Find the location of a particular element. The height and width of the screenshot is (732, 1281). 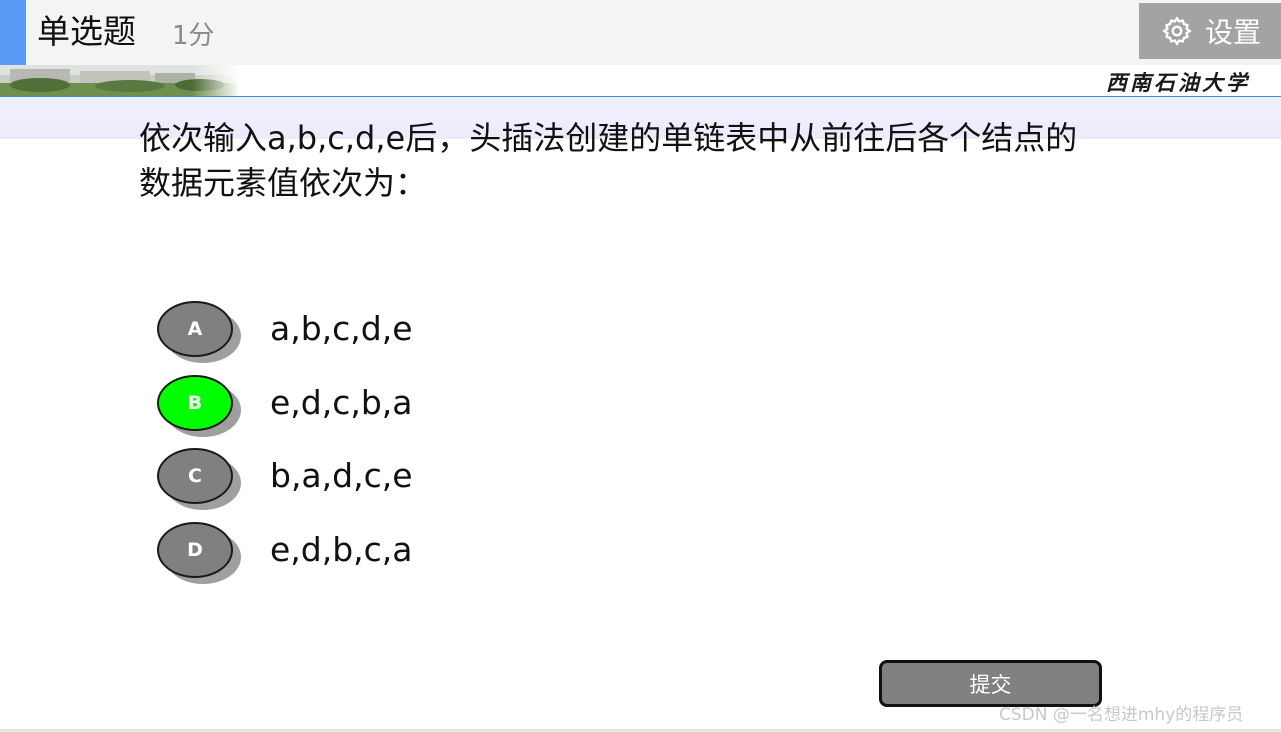

option-a-badge: A is located at coordinates (199, 332).